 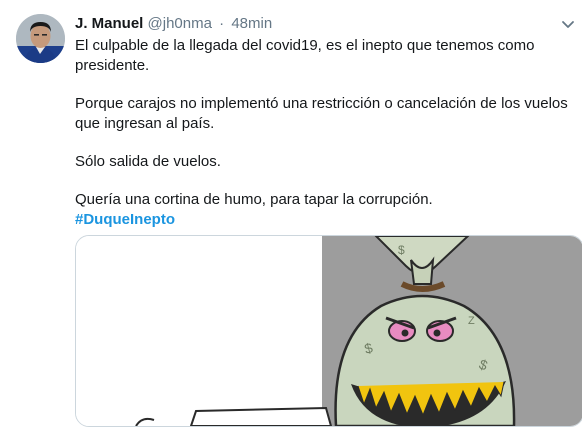 I want to click on avatar, so click(x=40, y=38).